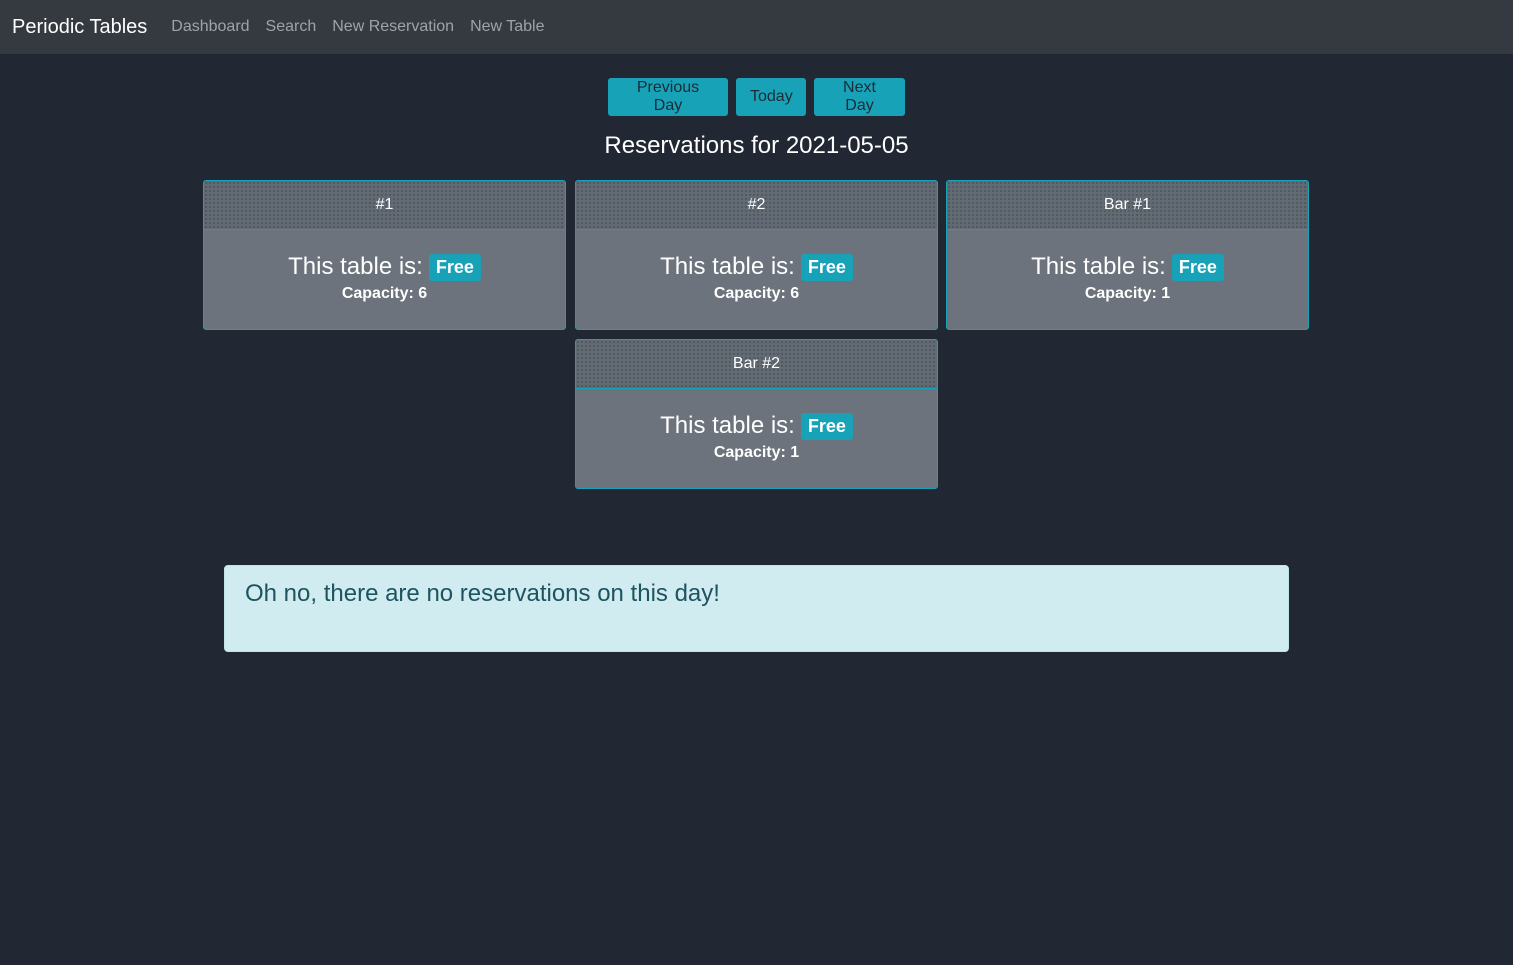  Describe the element at coordinates (1127, 205) in the screenshot. I see `table-card-header: Bar #1` at that location.